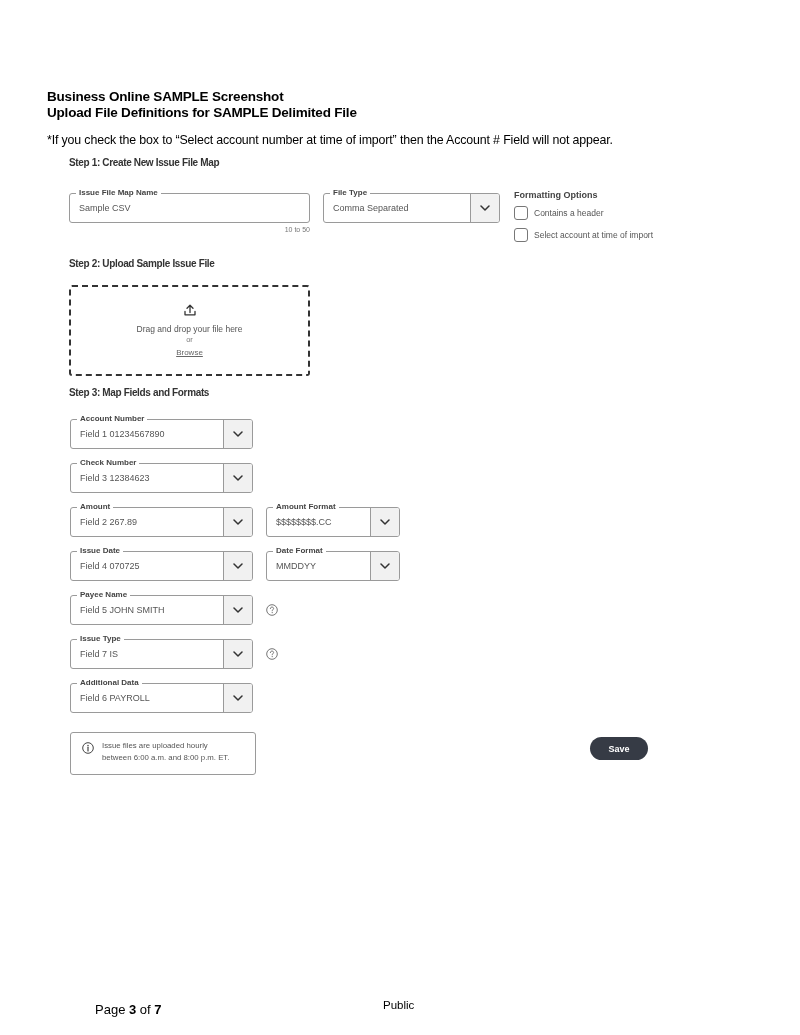 This screenshot has width=800, height=1035. What do you see at coordinates (556, 195) in the screenshot?
I see `section-label: Formatting Options` at bounding box center [556, 195].